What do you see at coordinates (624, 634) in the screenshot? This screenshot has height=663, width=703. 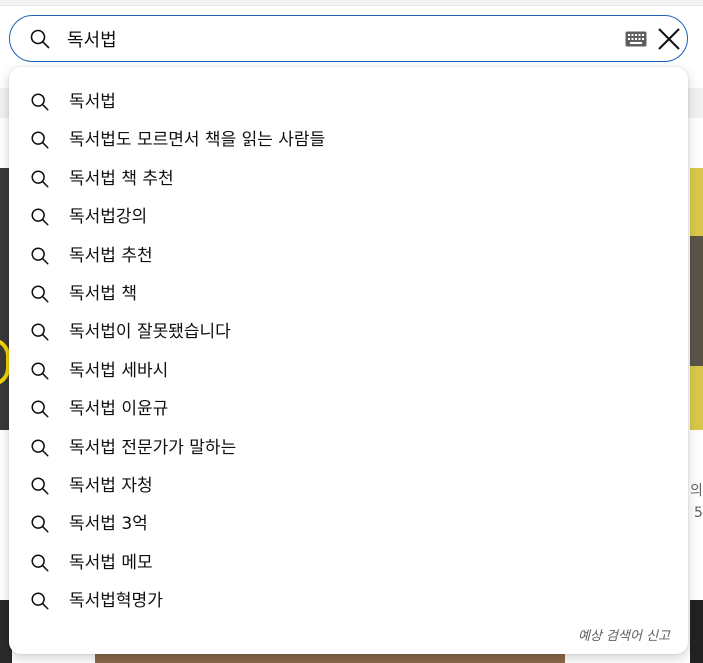 I see `report-predictions-link: 예상 검색어 신고` at bounding box center [624, 634].